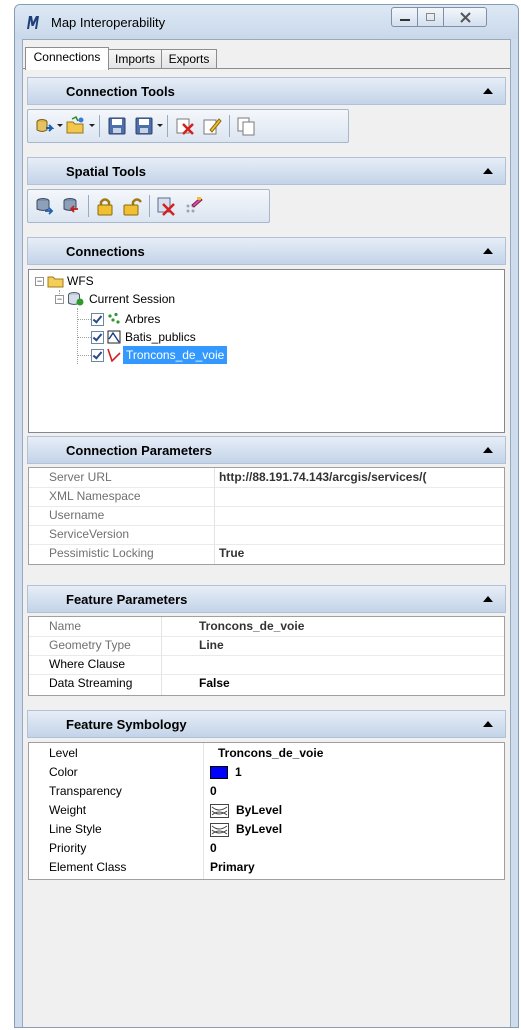 The height and width of the screenshot is (1030, 521). What do you see at coordinates (189, 59) in the screenshot?
I see `tab-exports: Exports` at bounding box center [189, 59].